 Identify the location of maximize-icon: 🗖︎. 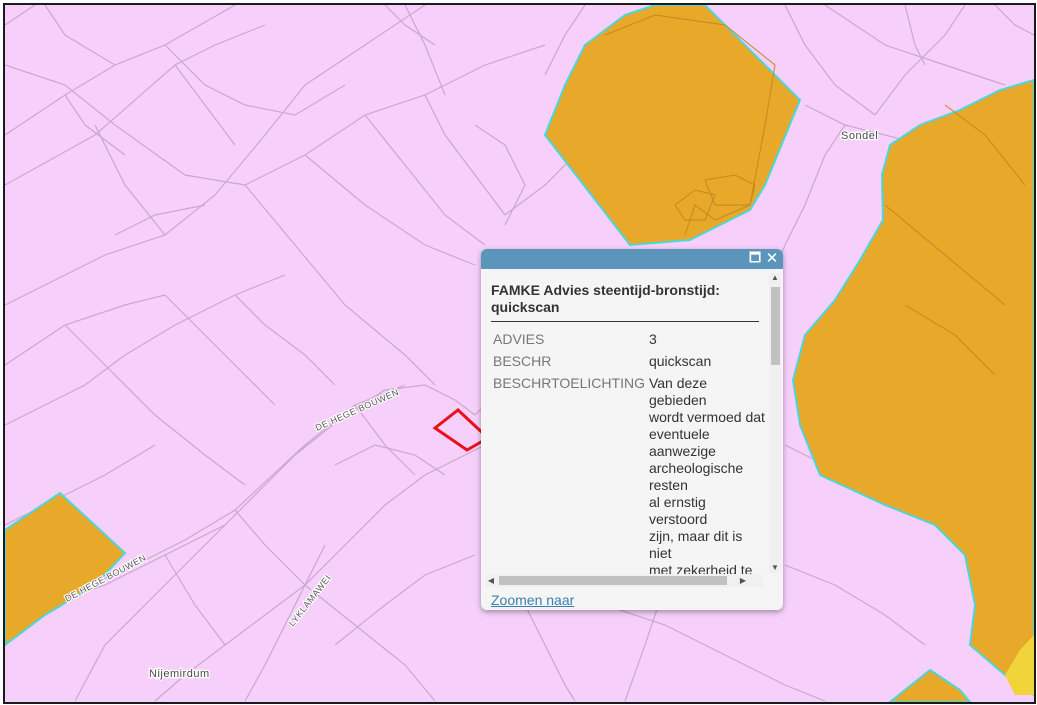
(755, 258).